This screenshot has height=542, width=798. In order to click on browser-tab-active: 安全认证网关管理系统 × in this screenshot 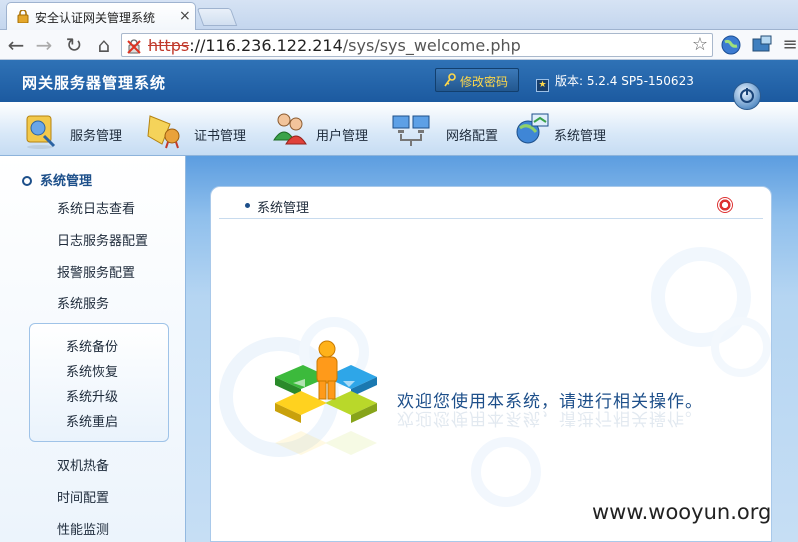, I will do `click(101, 16)`.